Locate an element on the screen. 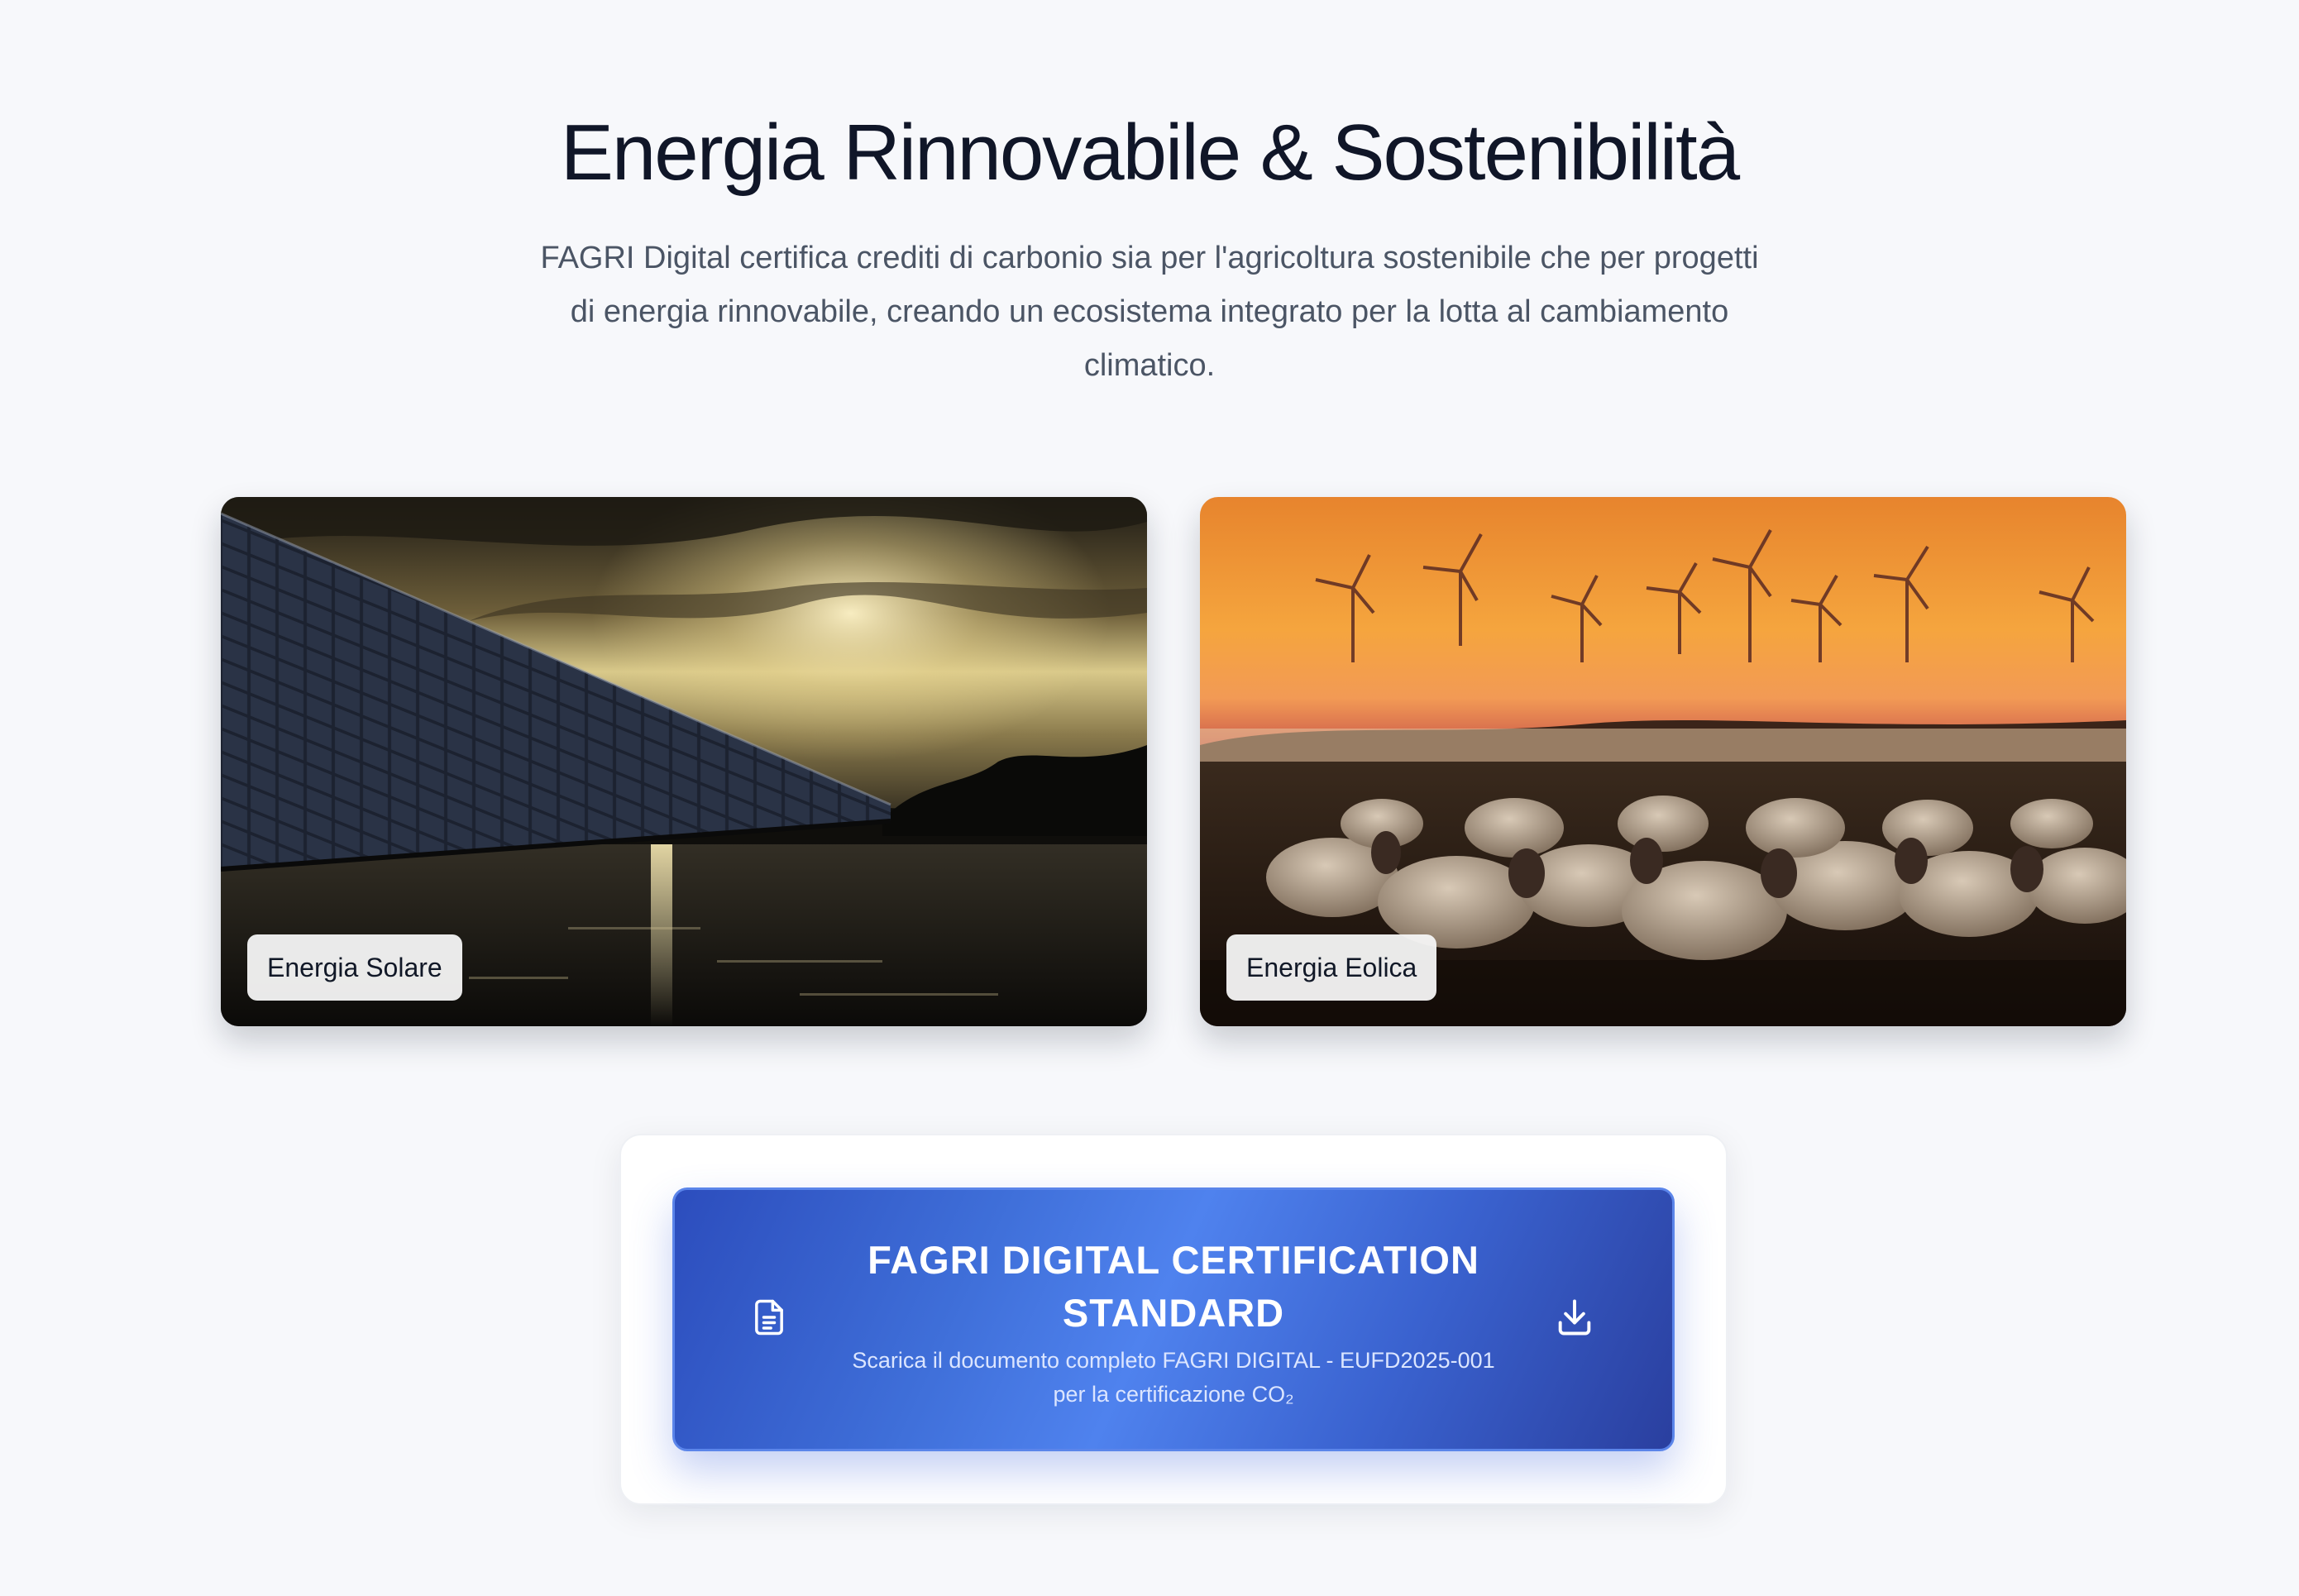 The image size is (2299, 1596). cta-title: FAGRI DIGITAL CERTIFICATION STANDARD is located at coordinates (1173, 1287).